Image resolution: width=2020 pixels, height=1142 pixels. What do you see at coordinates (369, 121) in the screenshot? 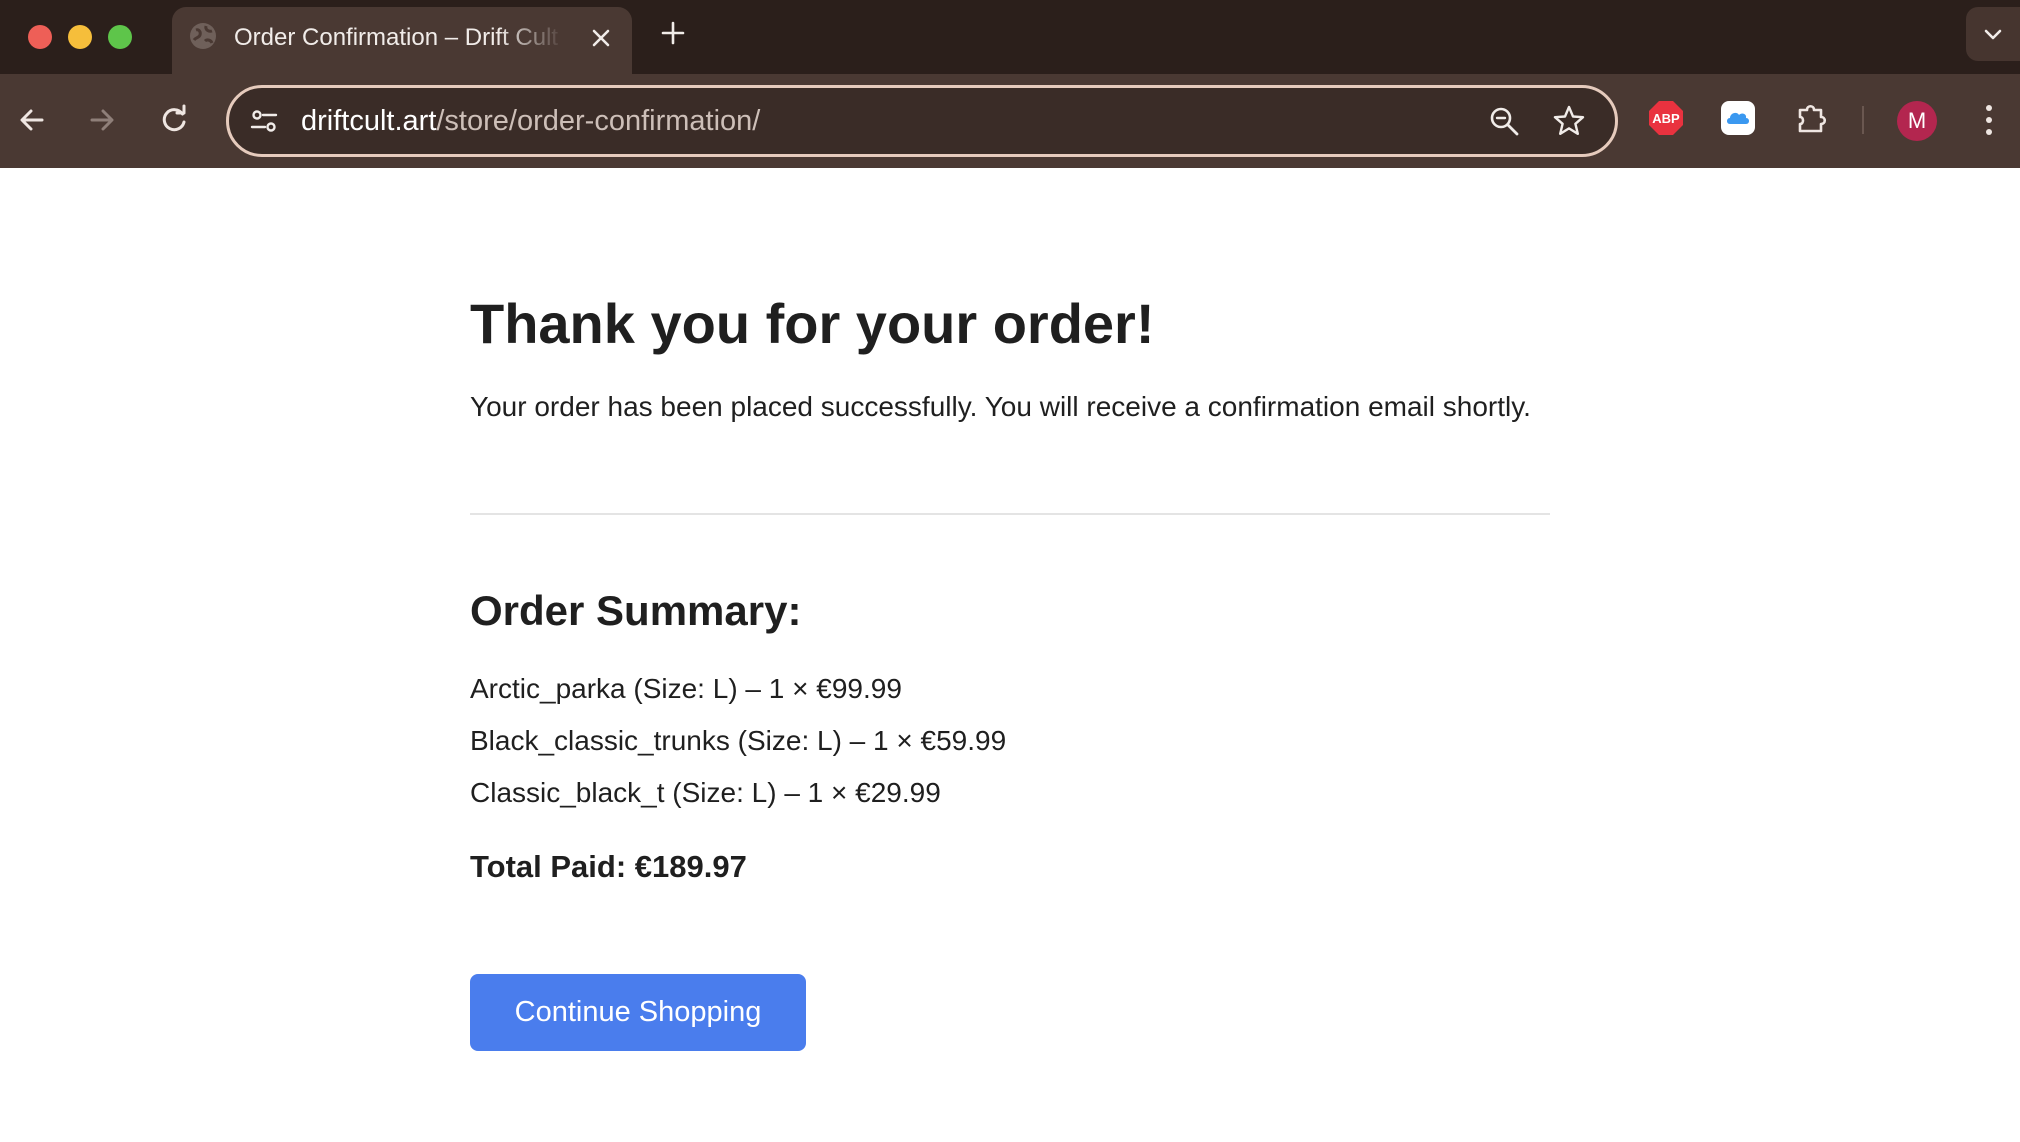
I see `url-host: driftcult.art` at bounding box center [369, 121].